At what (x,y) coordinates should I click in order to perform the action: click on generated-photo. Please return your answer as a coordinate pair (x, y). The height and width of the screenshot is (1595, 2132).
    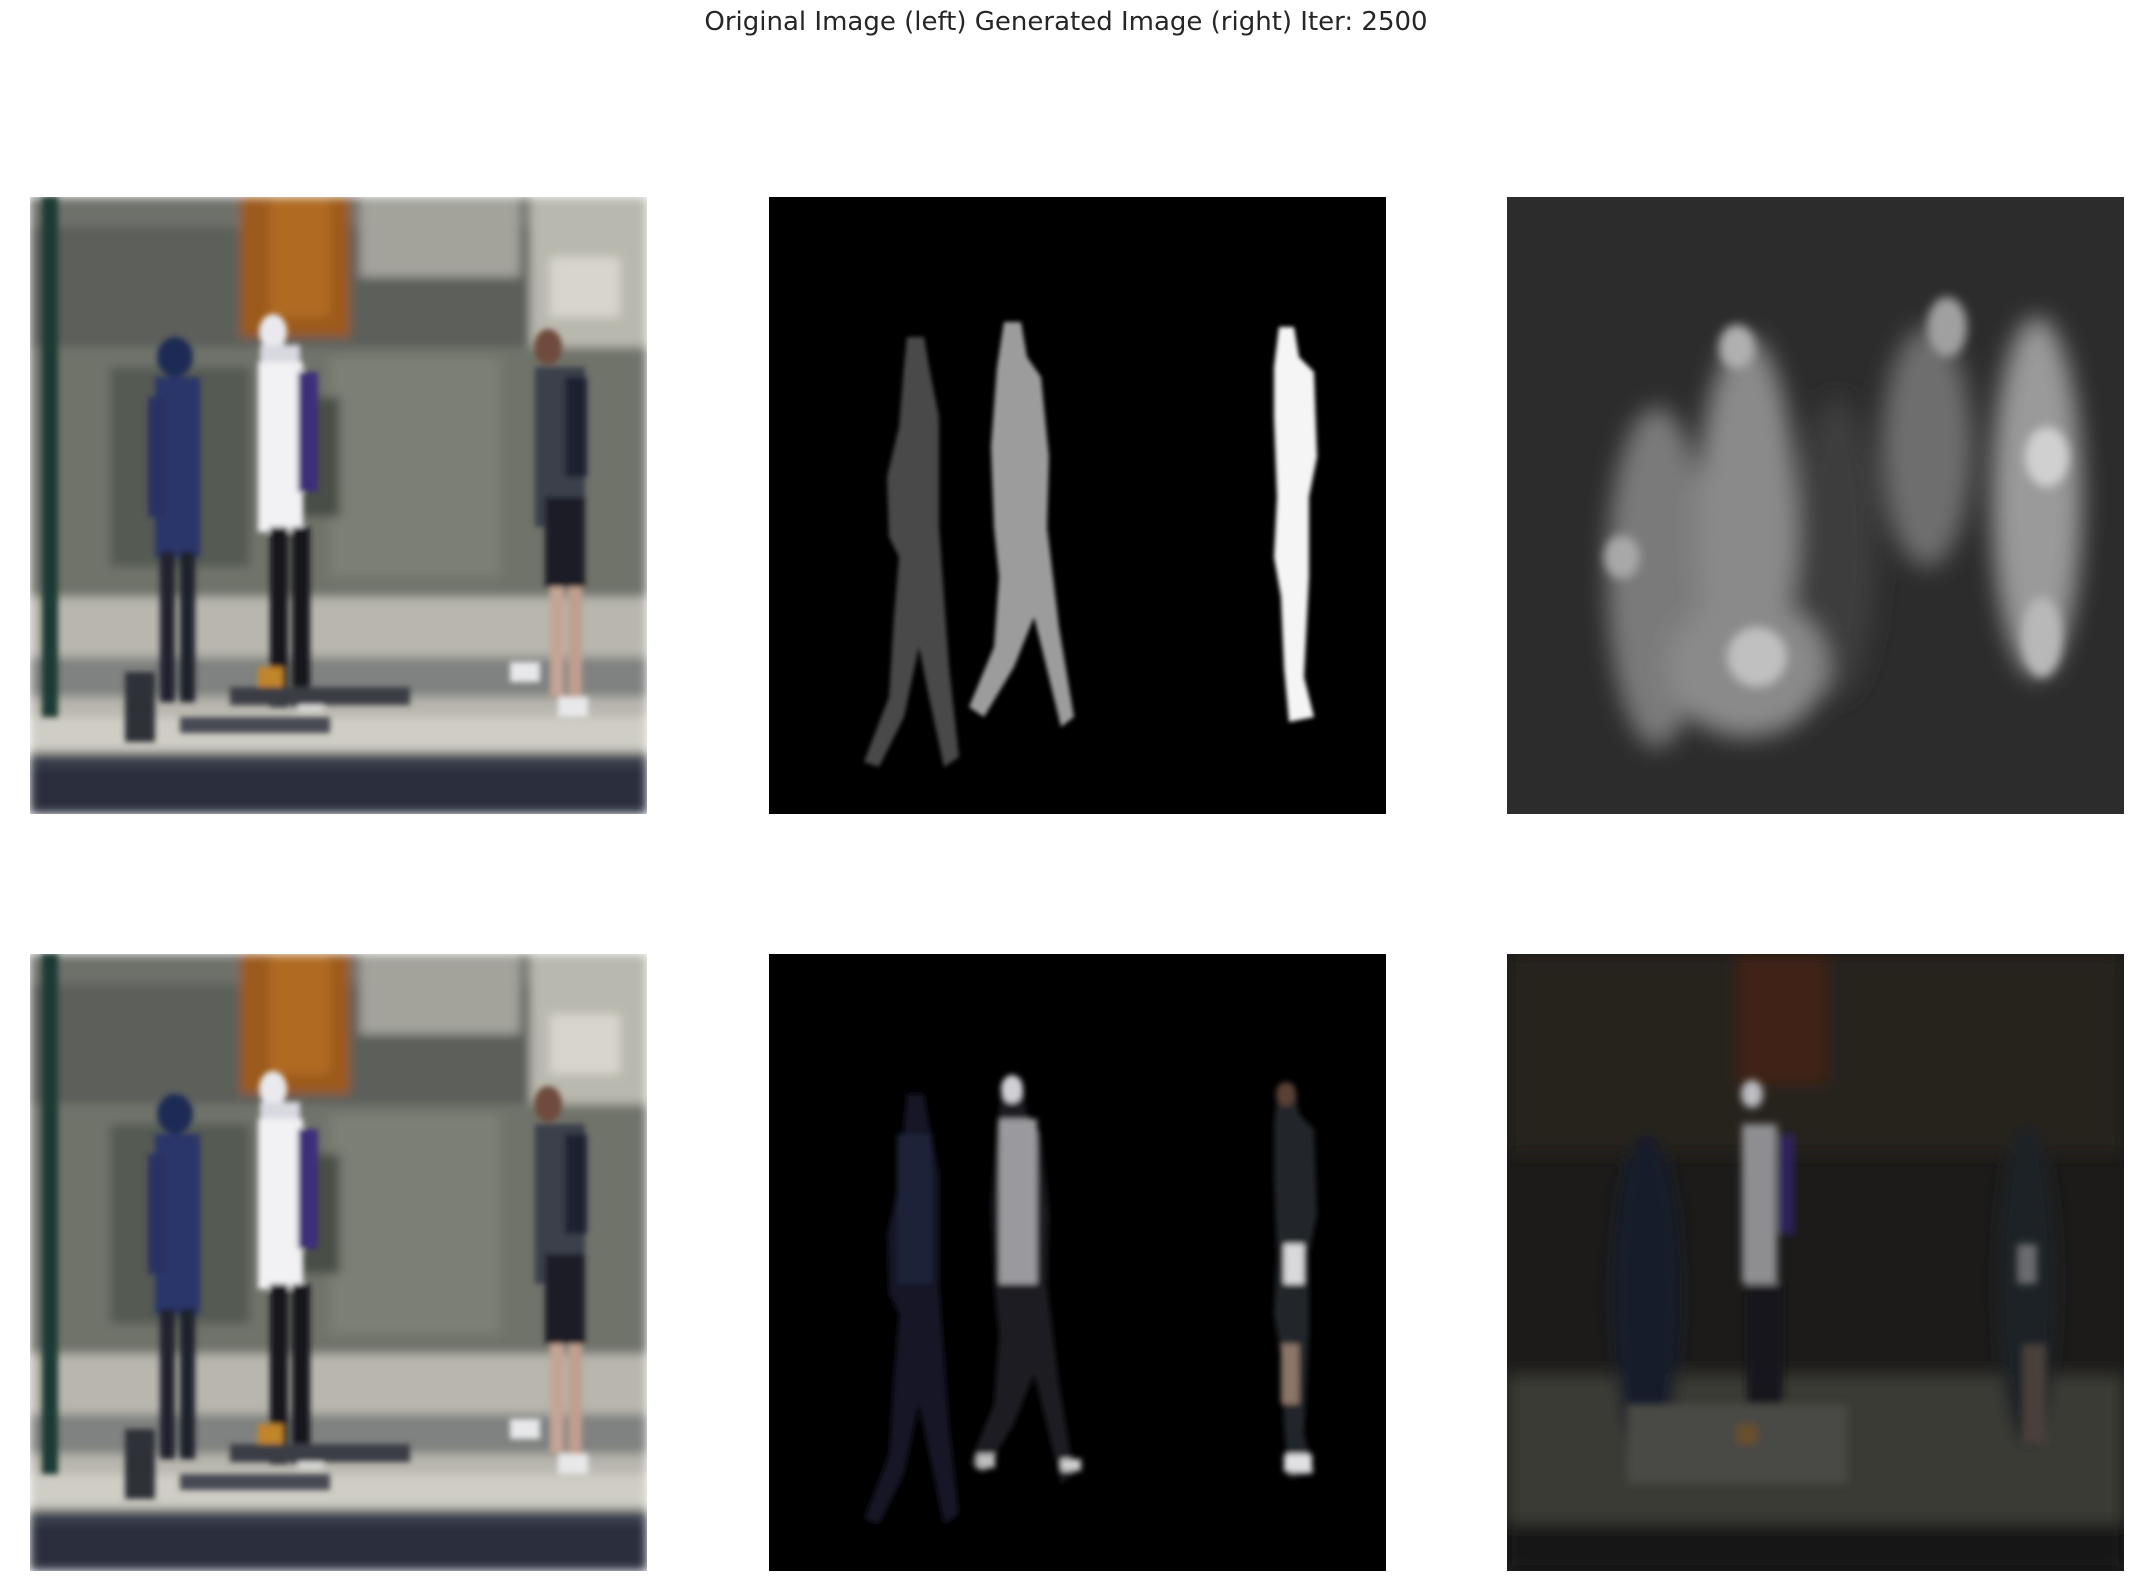
    Looking at the image, I should click on (1815, 1262).